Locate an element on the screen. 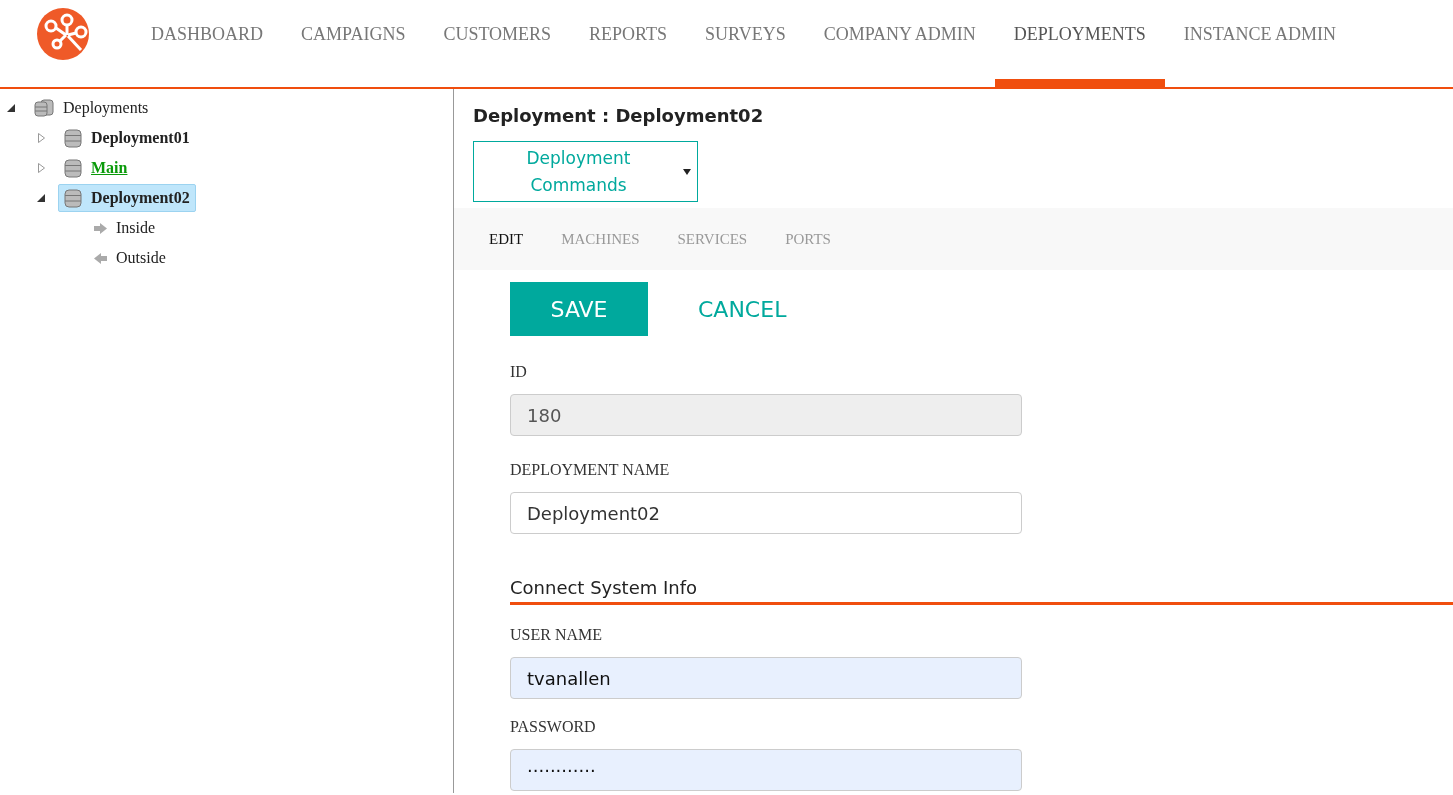  input-field: tvanallen is located at coordinates (766, 678).